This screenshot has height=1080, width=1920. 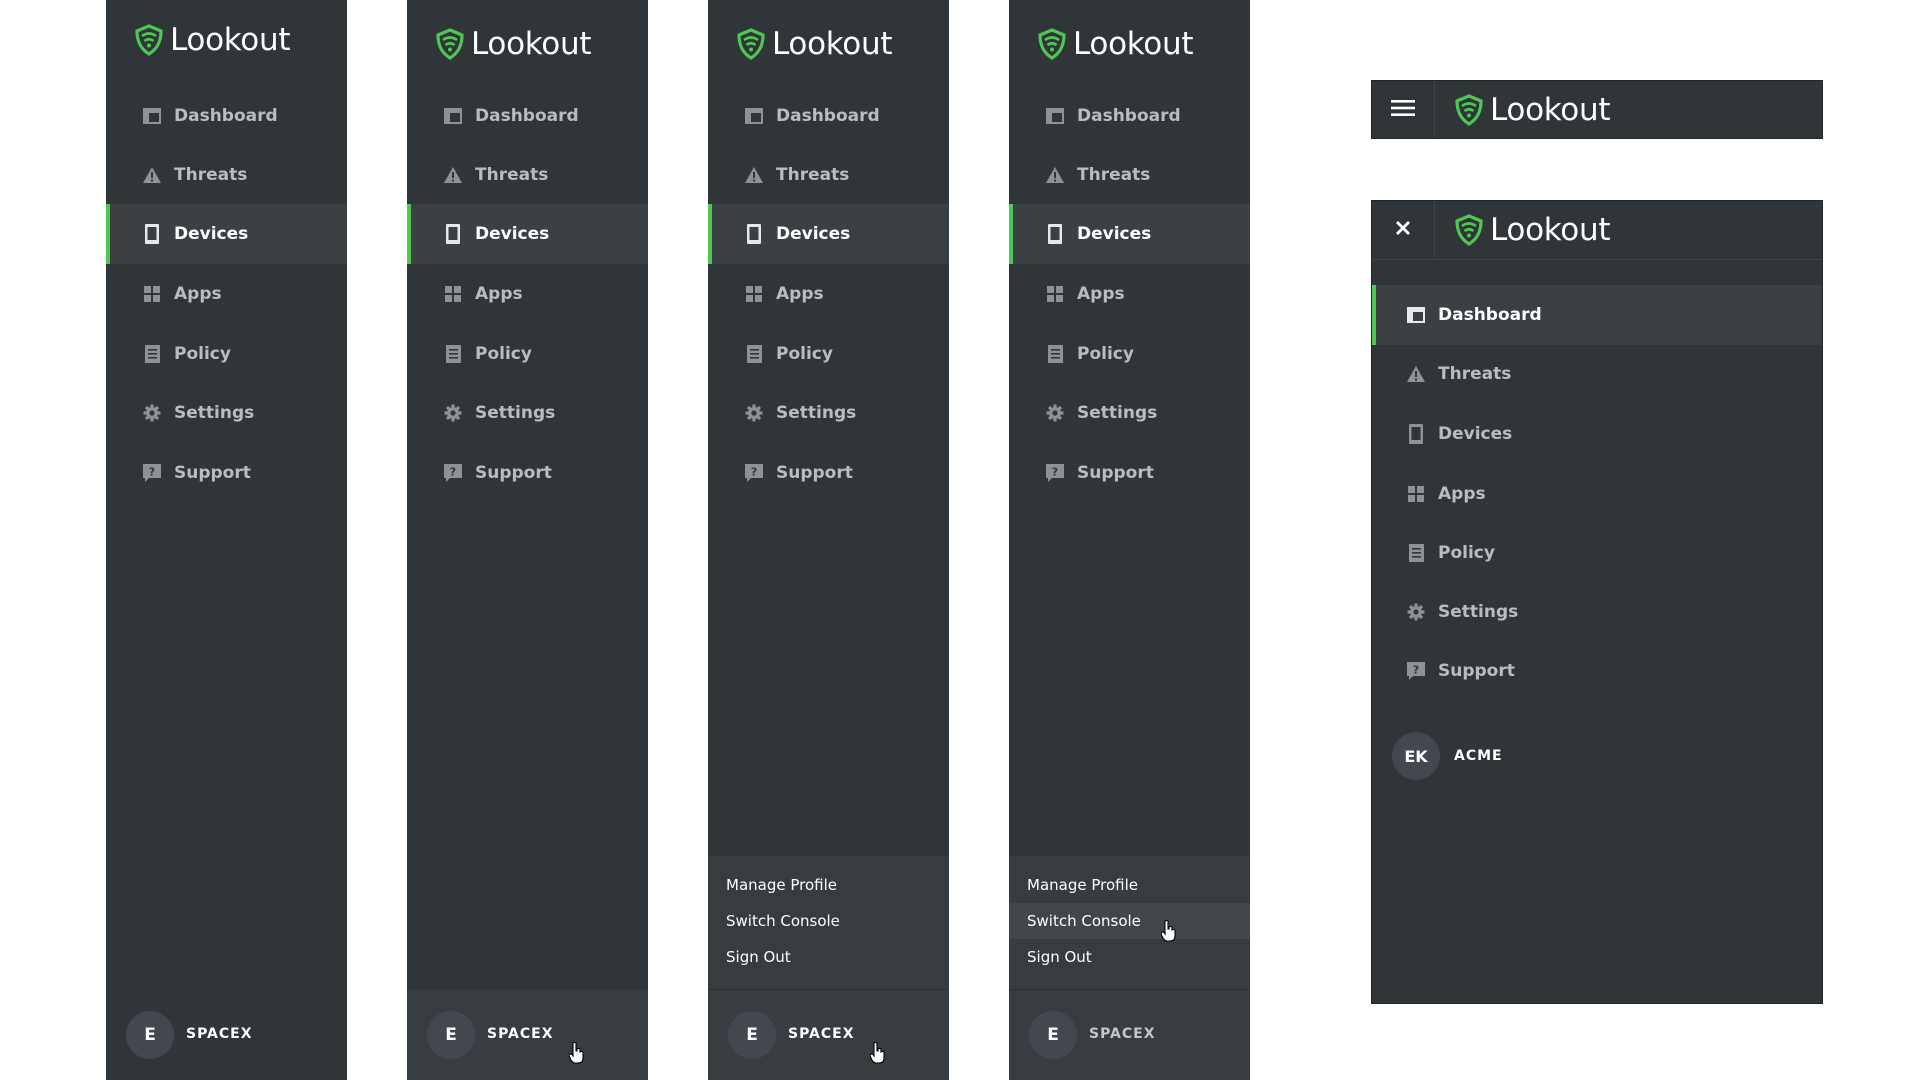 I want to click on mobile-header-collapsed: Lookout, so click(x=1597, y=109).